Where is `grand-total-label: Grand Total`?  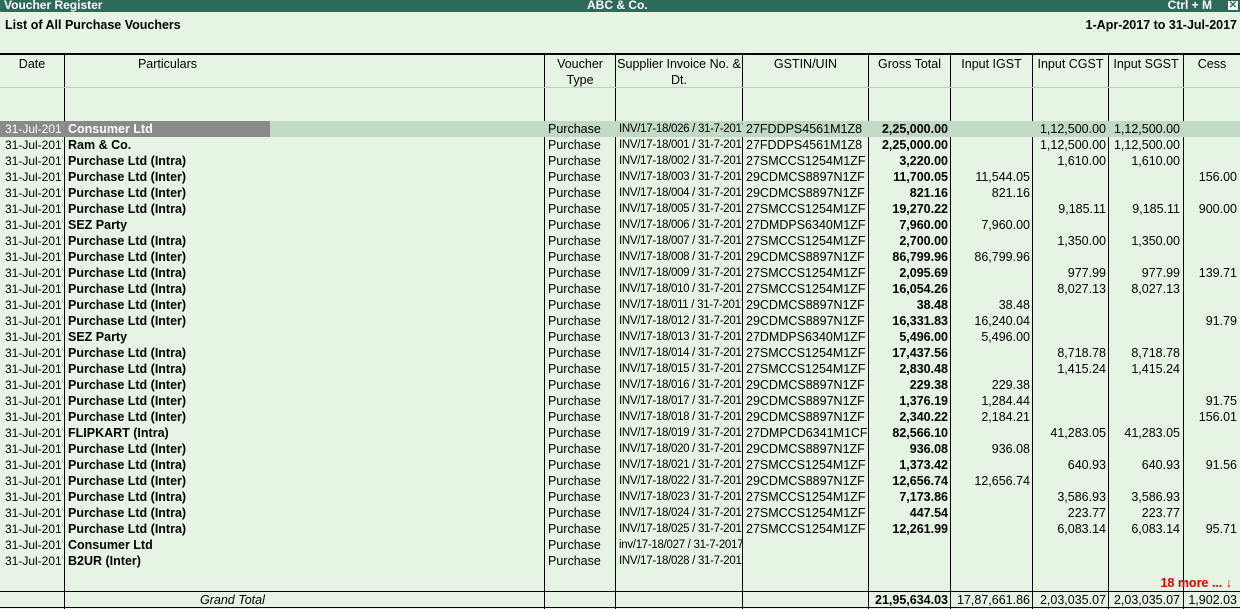 grand-total-label: Grand Total is located at coordinates (232, 600).